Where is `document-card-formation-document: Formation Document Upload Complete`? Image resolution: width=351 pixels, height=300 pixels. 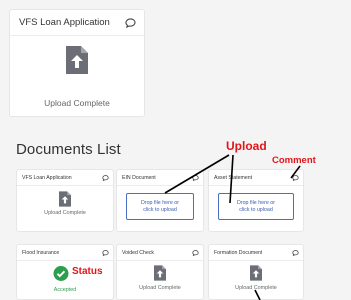
document-card-formation-document: Formation Document Upload Complete is located at coordinates (256, 272).